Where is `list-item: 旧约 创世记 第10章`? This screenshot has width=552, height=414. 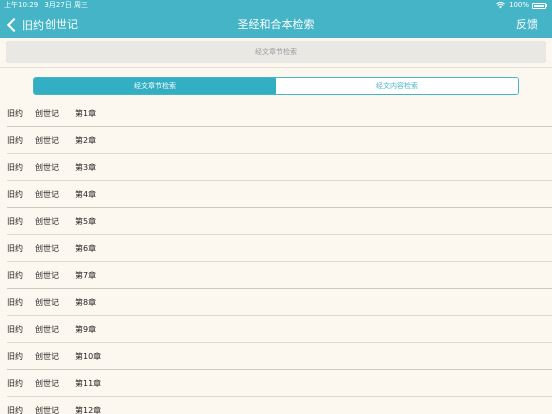 list-item: 旧约 创世记 第10章 is located at coordinates (276, 356).